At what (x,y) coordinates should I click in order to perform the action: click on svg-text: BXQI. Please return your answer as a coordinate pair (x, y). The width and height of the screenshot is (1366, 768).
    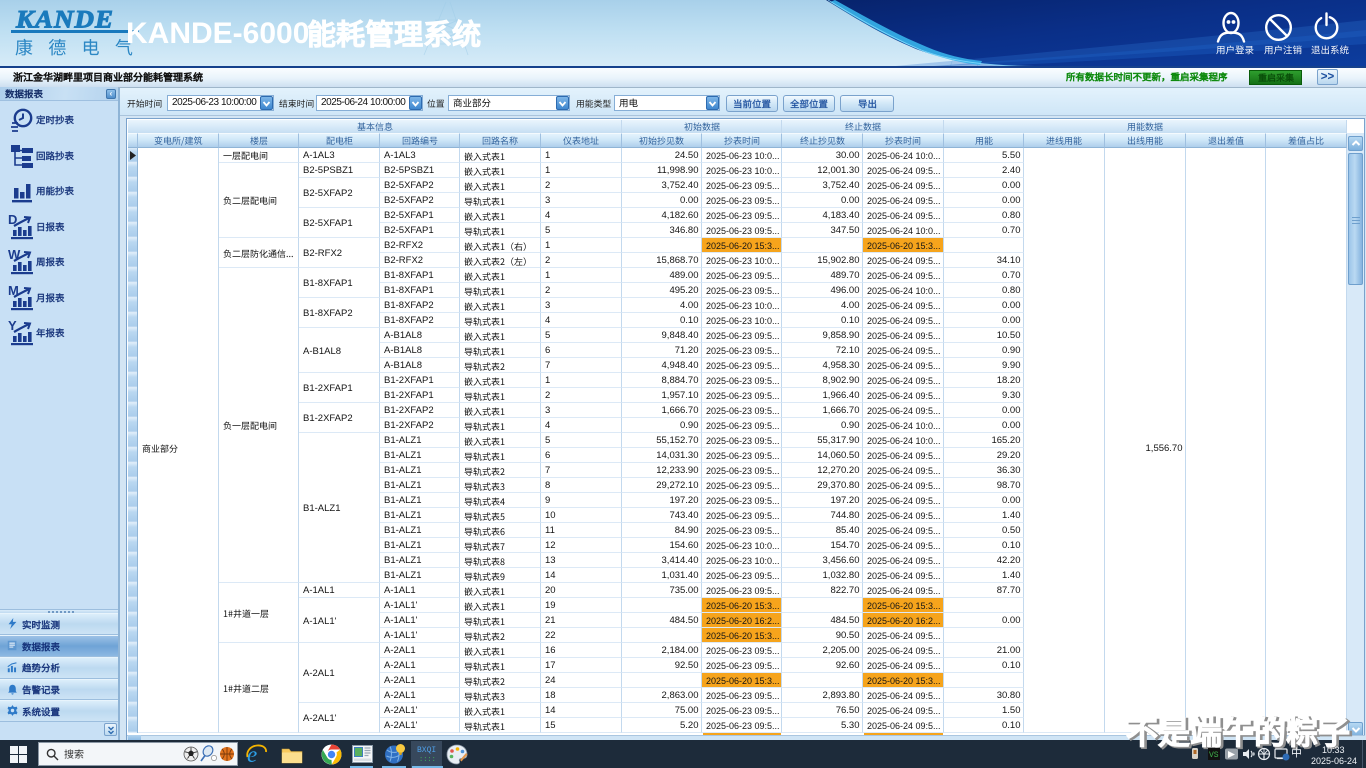
    Looking at the image, I should click on (426, 750).